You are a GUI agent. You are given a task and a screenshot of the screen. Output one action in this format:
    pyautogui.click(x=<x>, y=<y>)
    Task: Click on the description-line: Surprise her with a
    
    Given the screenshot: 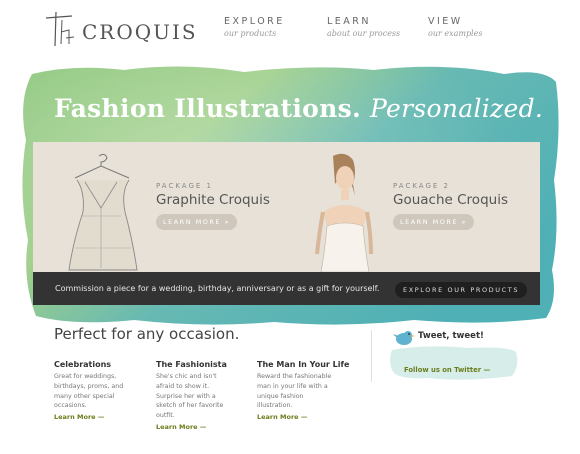 What is the action you would take?
    pyautogui.click(x=186, y=396)
    